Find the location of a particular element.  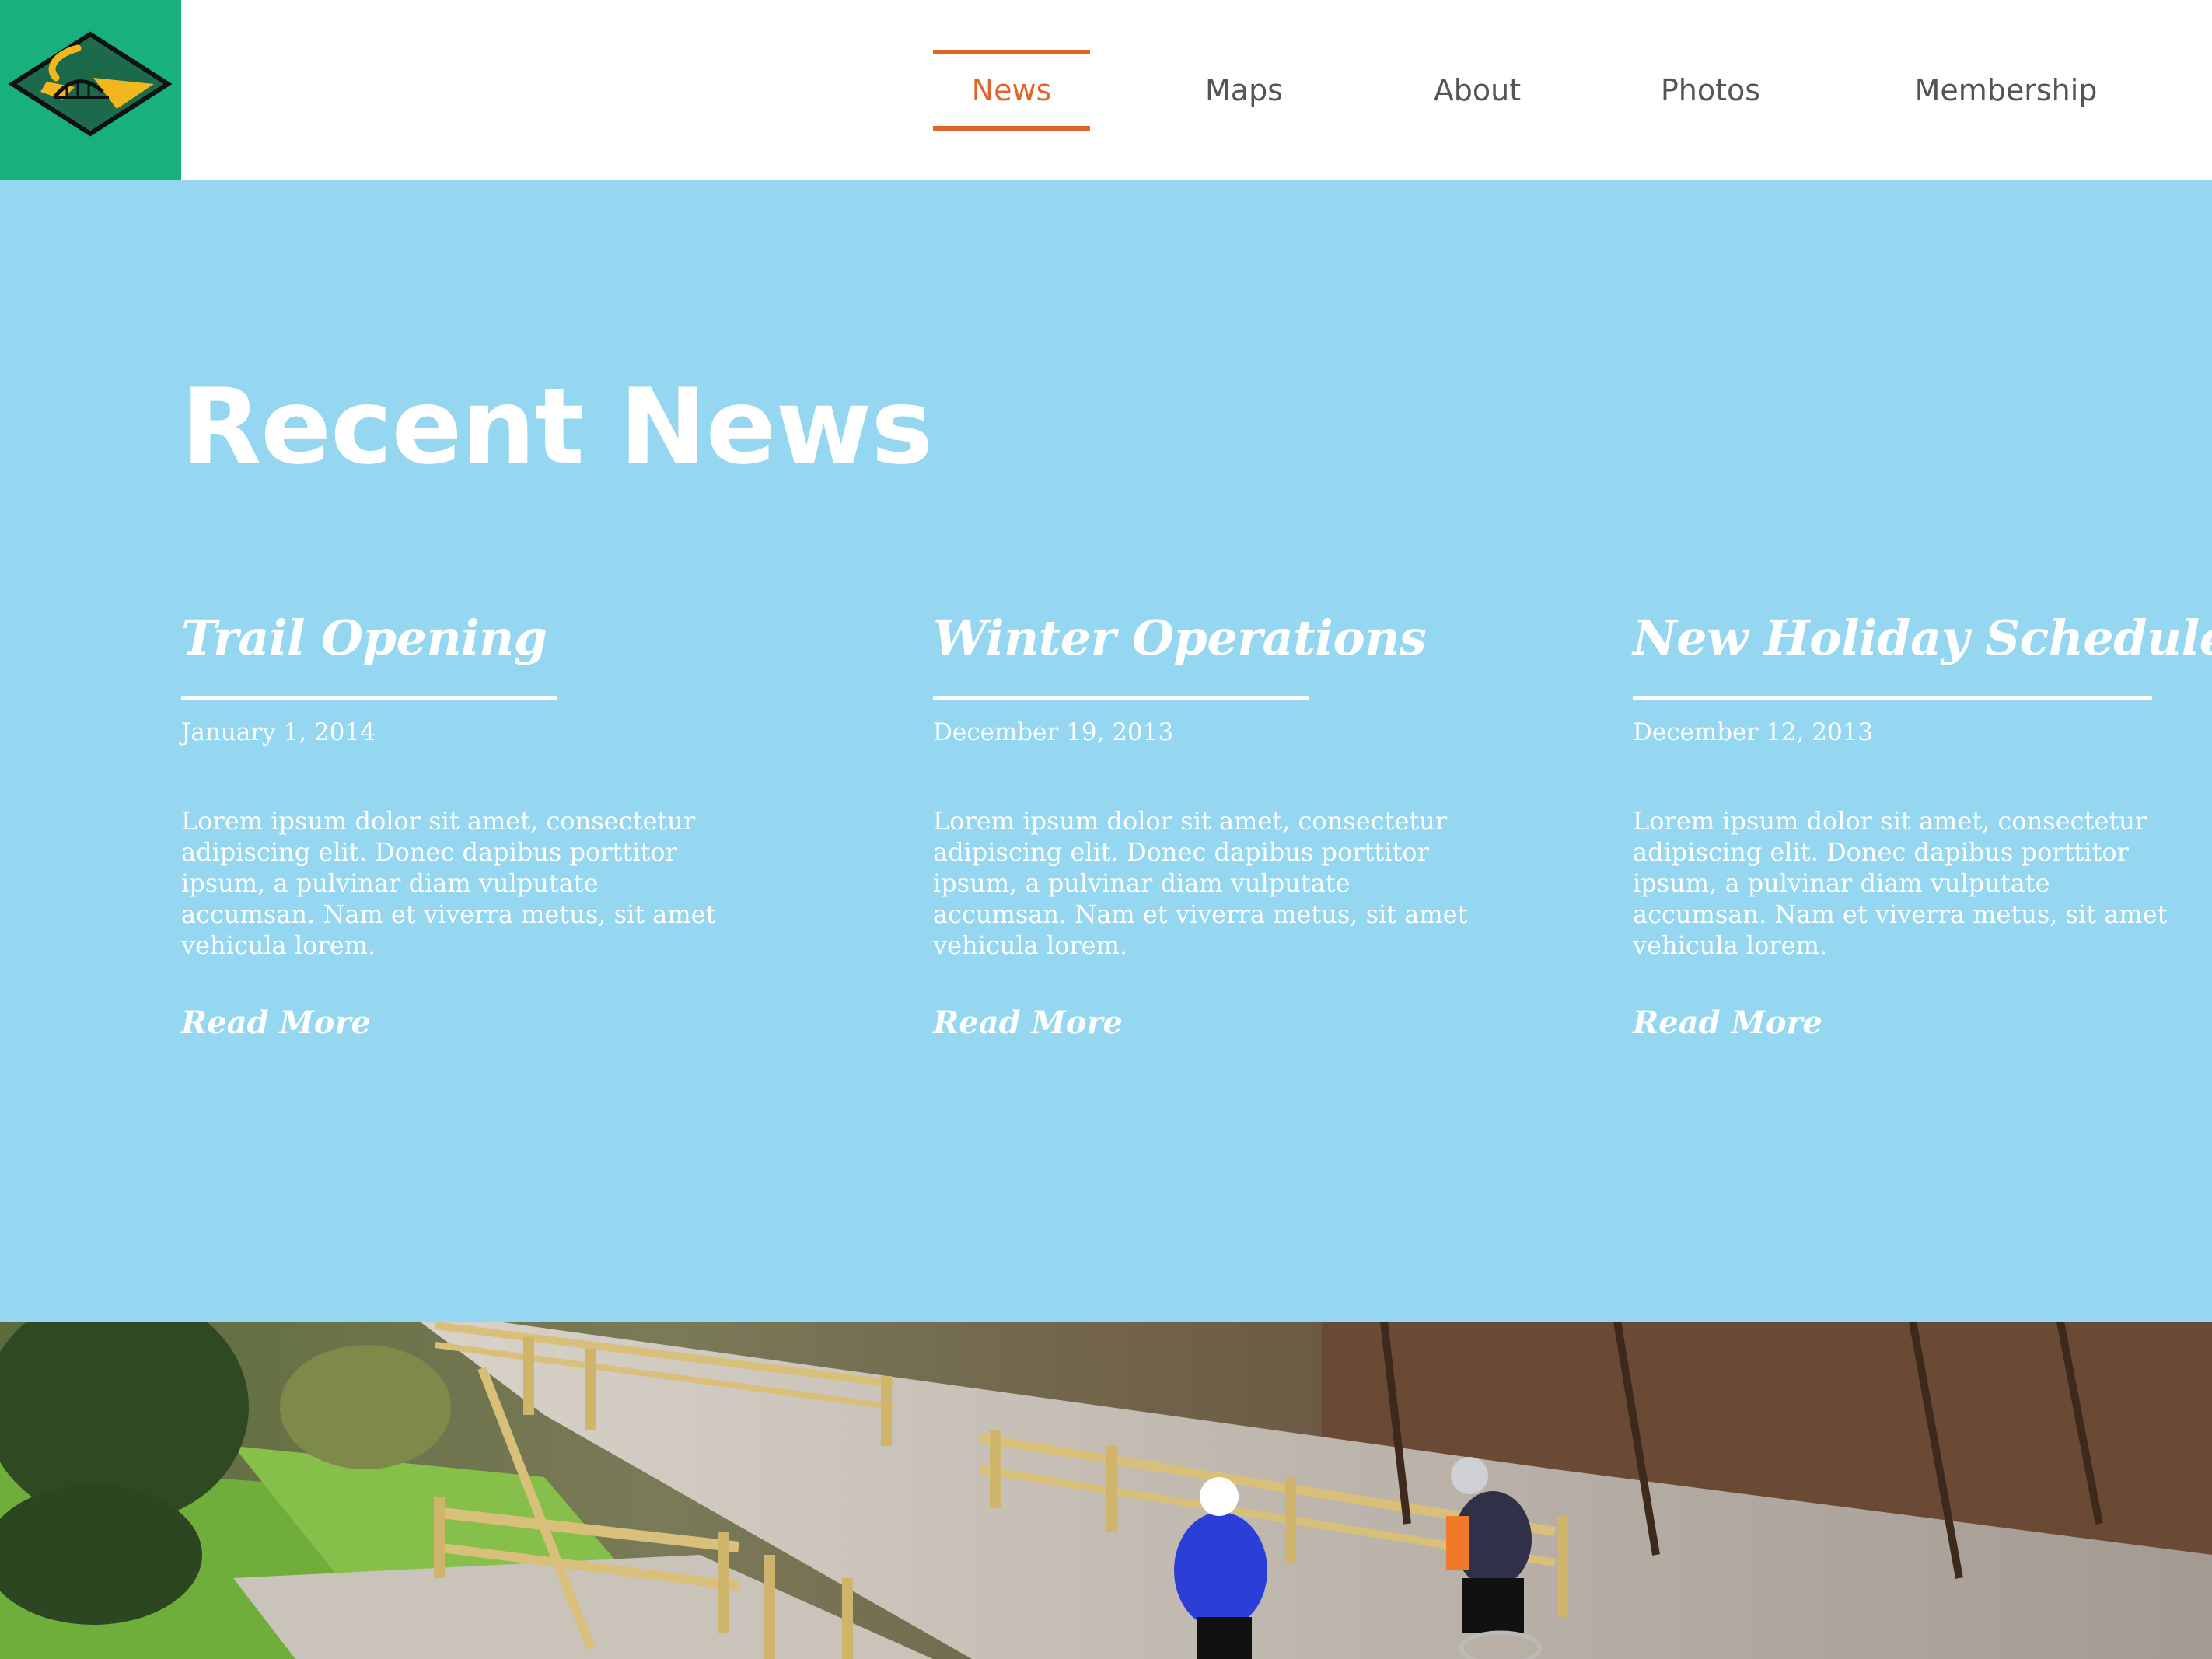

trail-logo-icon is located at coordinates (90, 84).